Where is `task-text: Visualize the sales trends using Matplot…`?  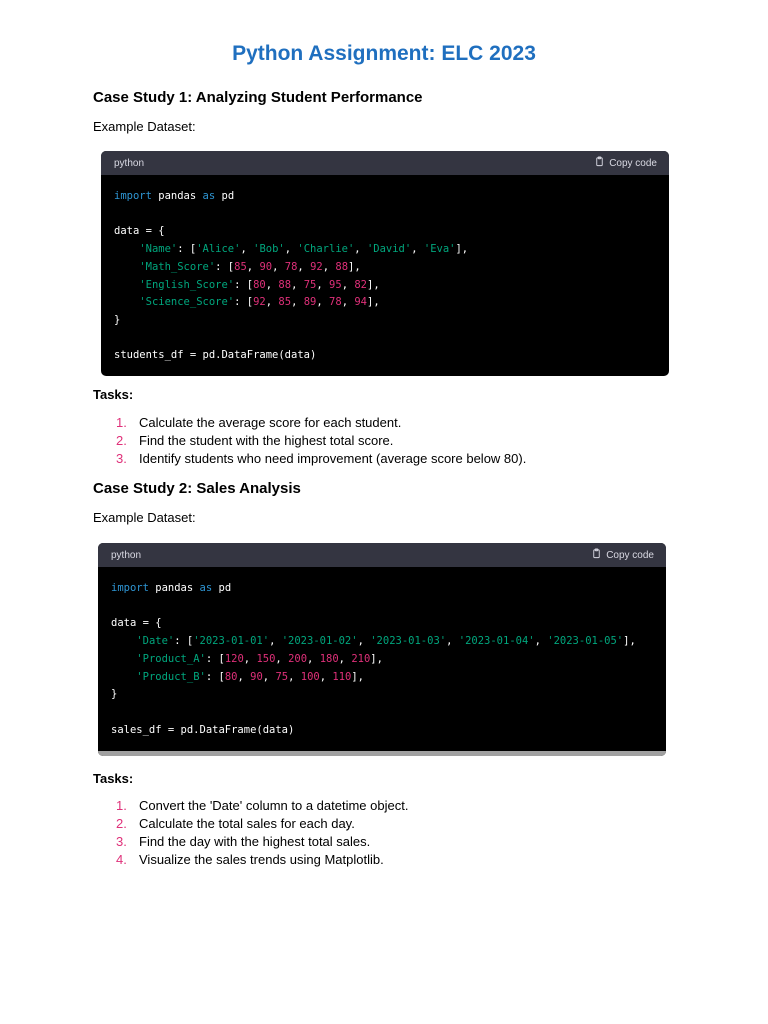 task-text: Visualize the sales trends using Matplot… is located at coordinates (261, 859).